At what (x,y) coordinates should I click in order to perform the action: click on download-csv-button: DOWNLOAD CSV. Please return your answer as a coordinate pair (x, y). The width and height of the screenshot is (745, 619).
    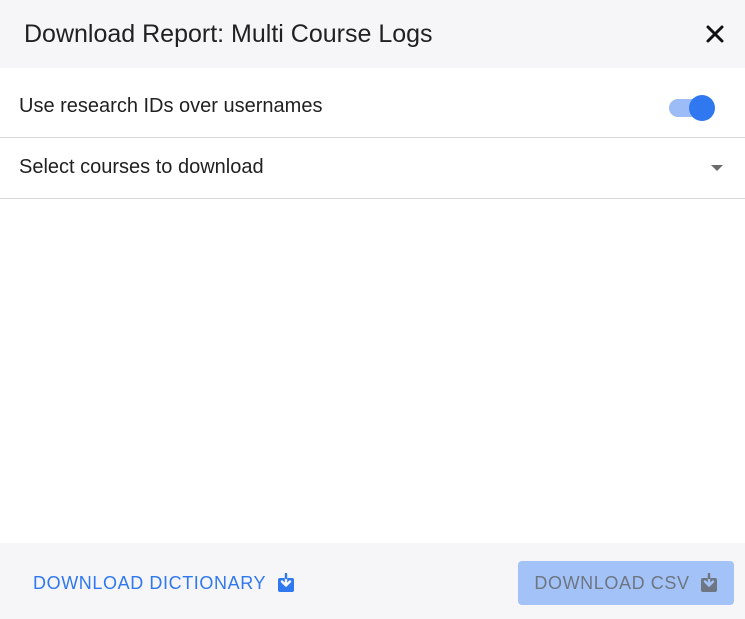
    Looking at the image, I should click on (626, 583).